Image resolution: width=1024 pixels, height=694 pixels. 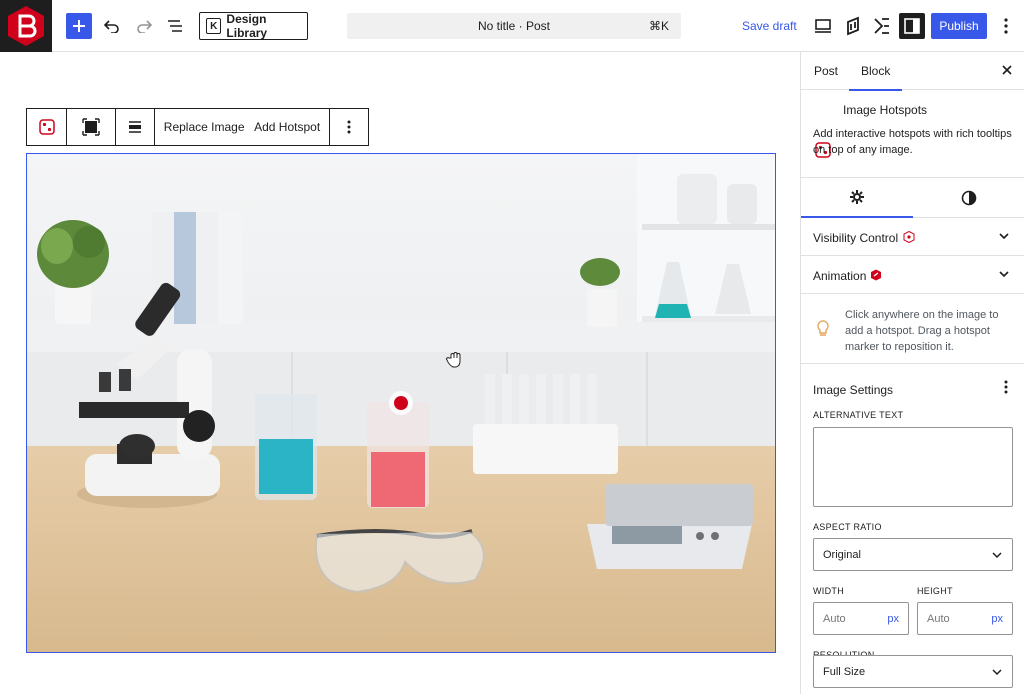 I want to click on tab-post: Post, so click(x=826, y=71).